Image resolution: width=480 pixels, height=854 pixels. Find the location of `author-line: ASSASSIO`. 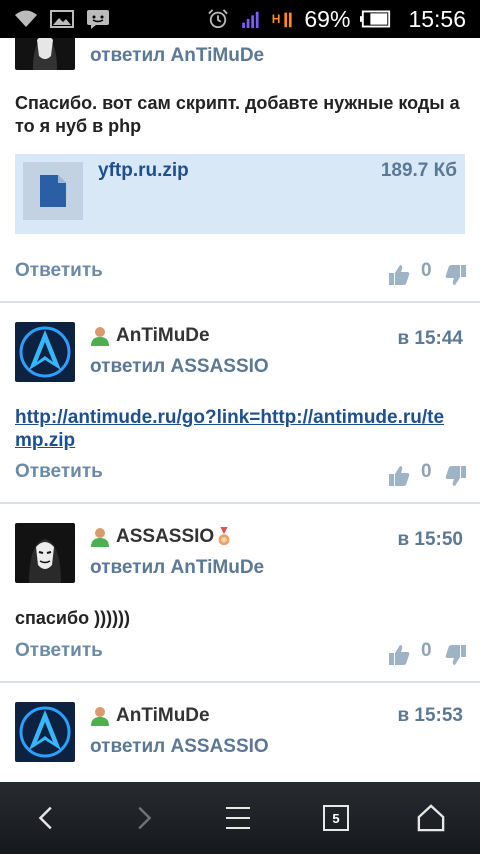

author-line: ASSASSIO is located at coordinates (162, 537).